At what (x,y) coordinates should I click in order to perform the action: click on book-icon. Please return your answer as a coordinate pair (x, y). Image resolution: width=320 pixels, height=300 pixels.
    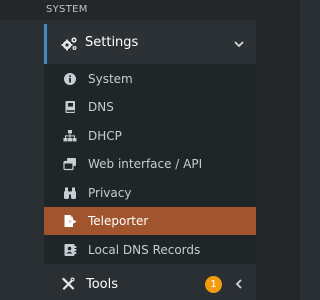
    Looking at the image, I should click on (70, 107).